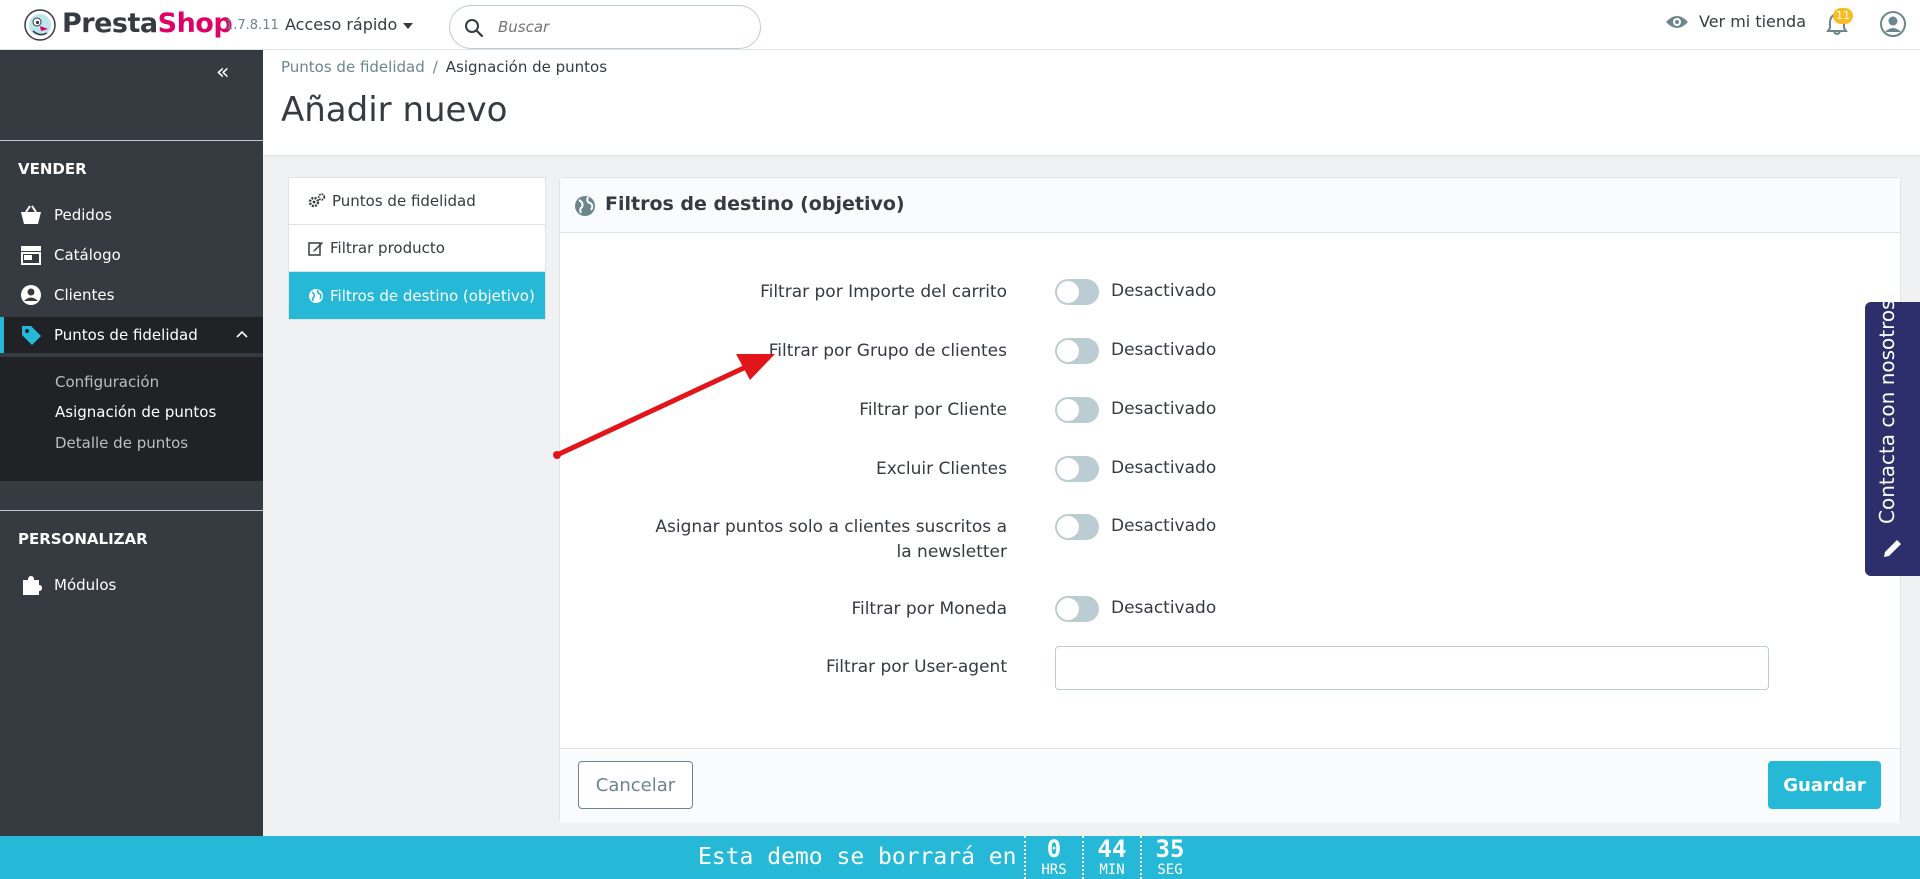 The width and height of the screenshot is (1920, 879). I want to click on tab-target-filters: Filtros de destino (objetivo), so click(417, 295).